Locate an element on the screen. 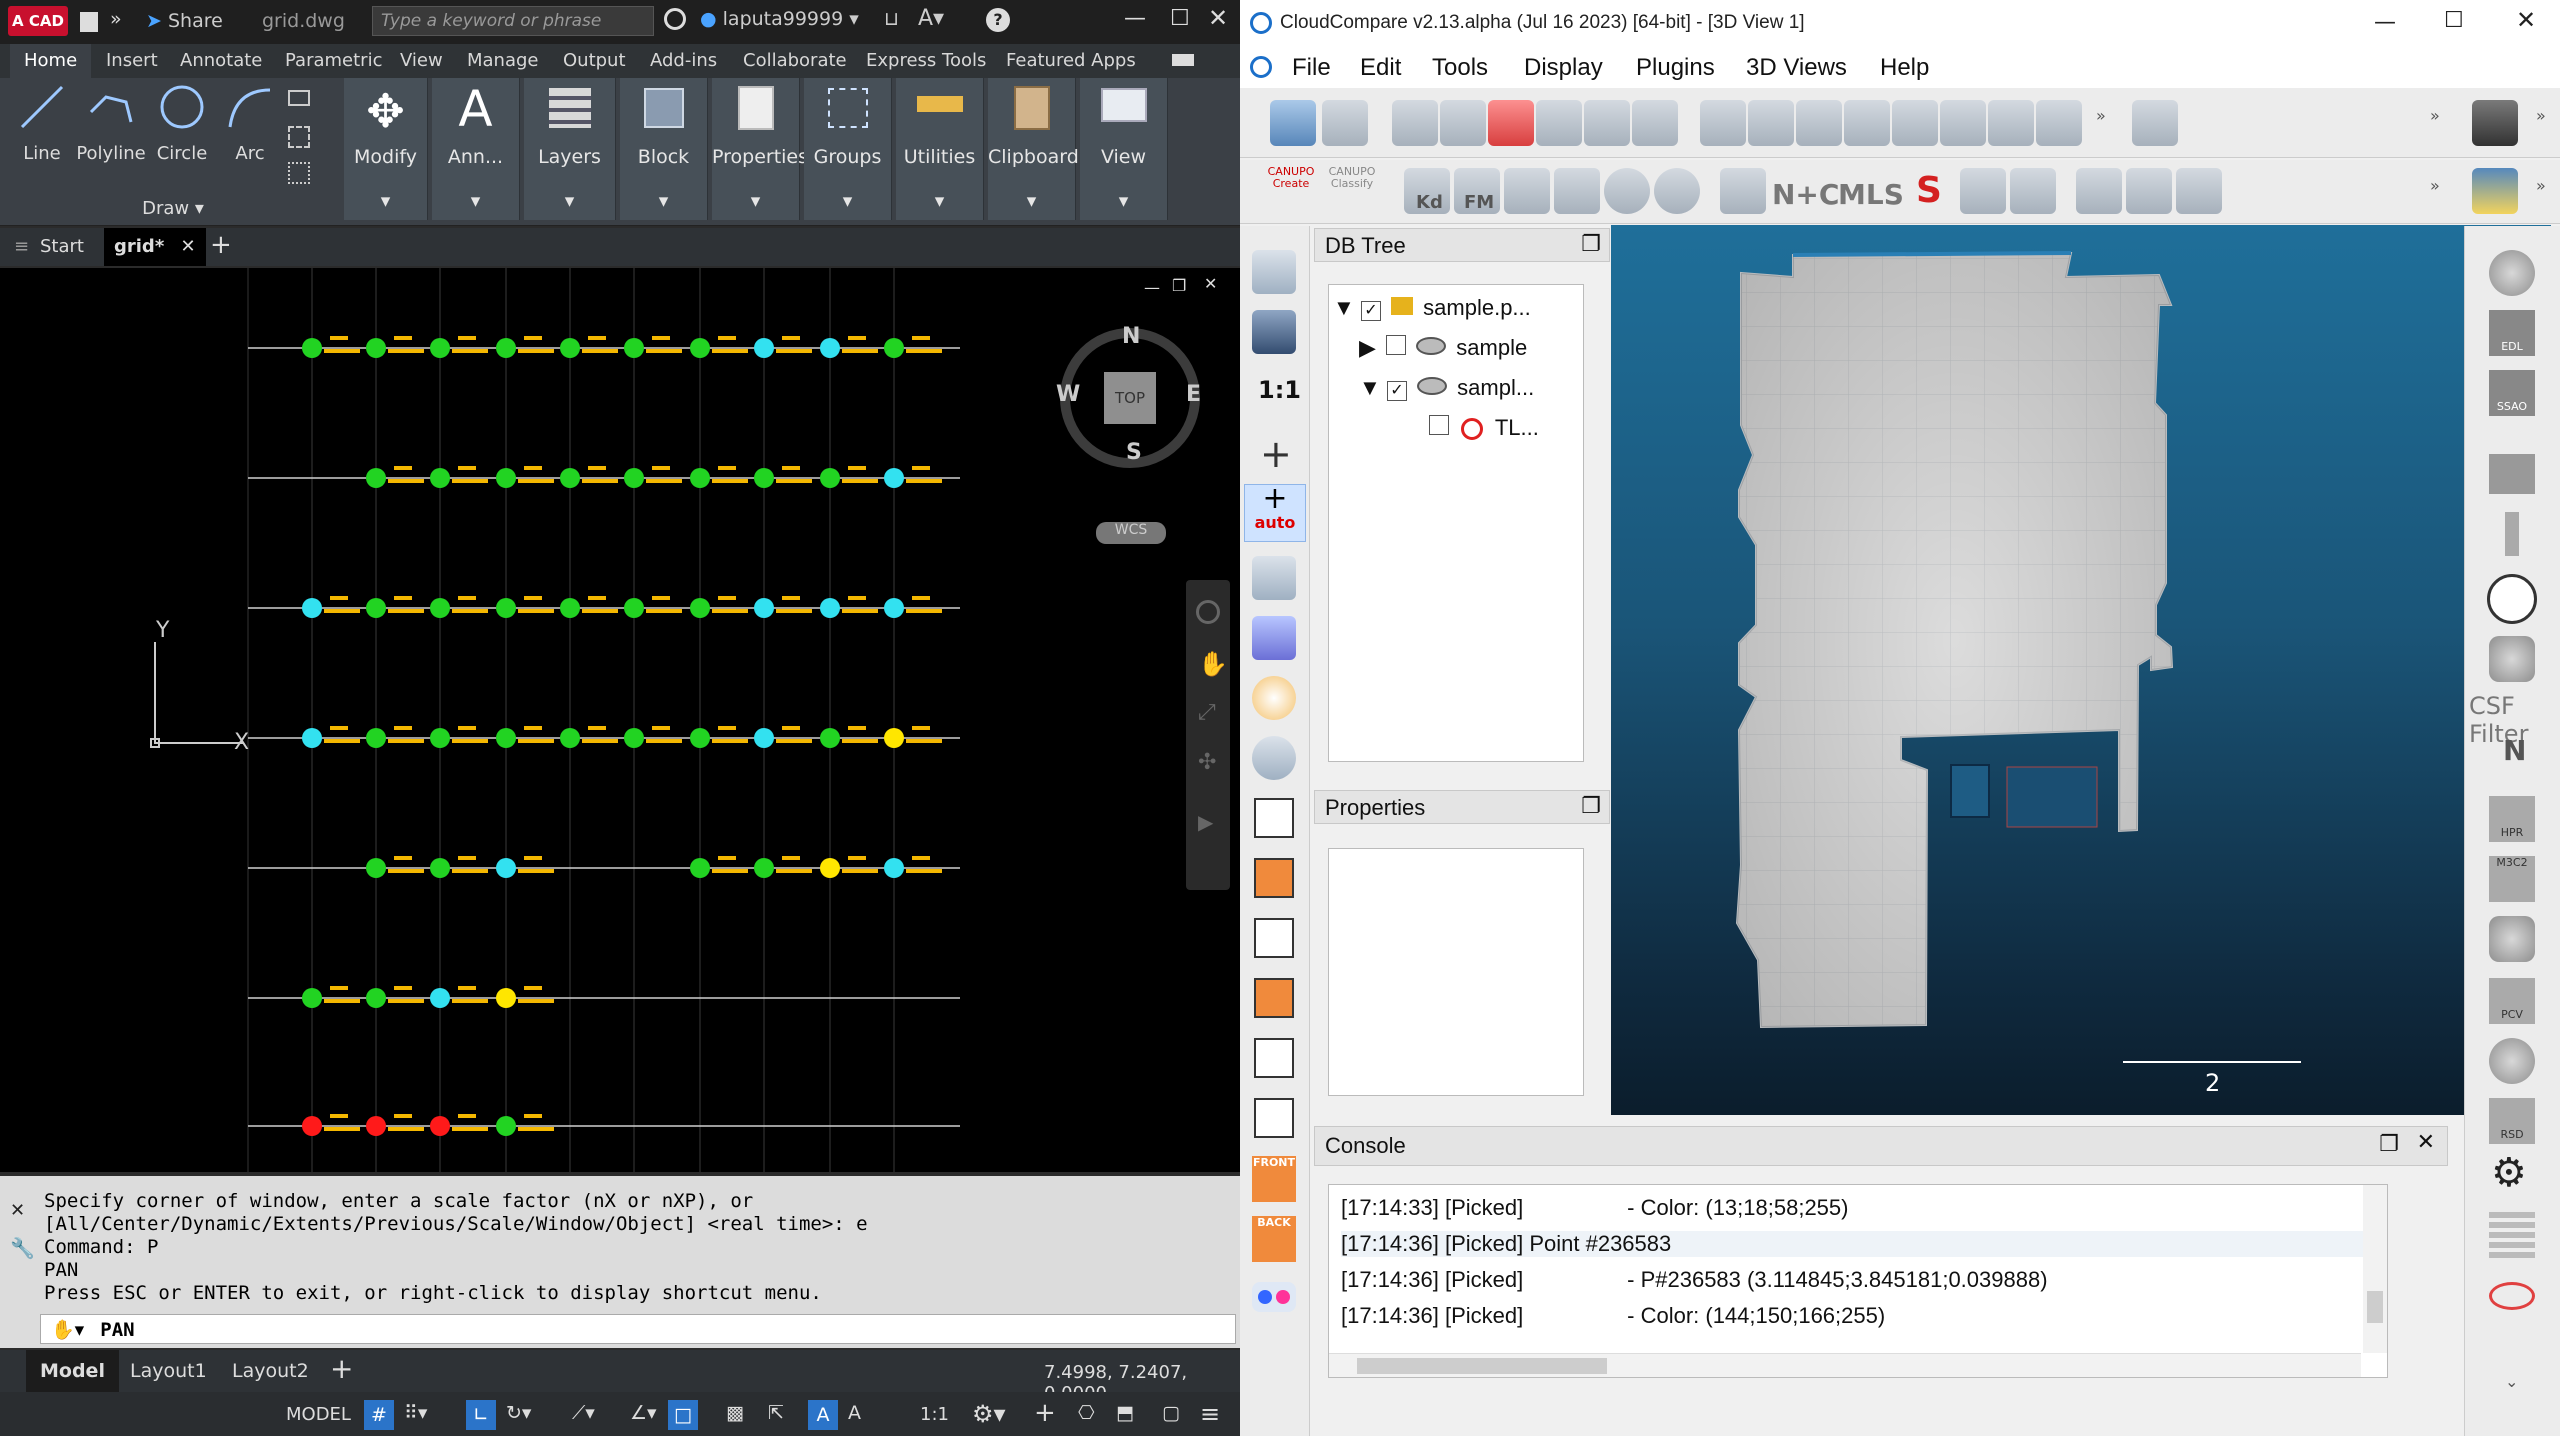  open-file-icon is located at coordinates (1293, 123).